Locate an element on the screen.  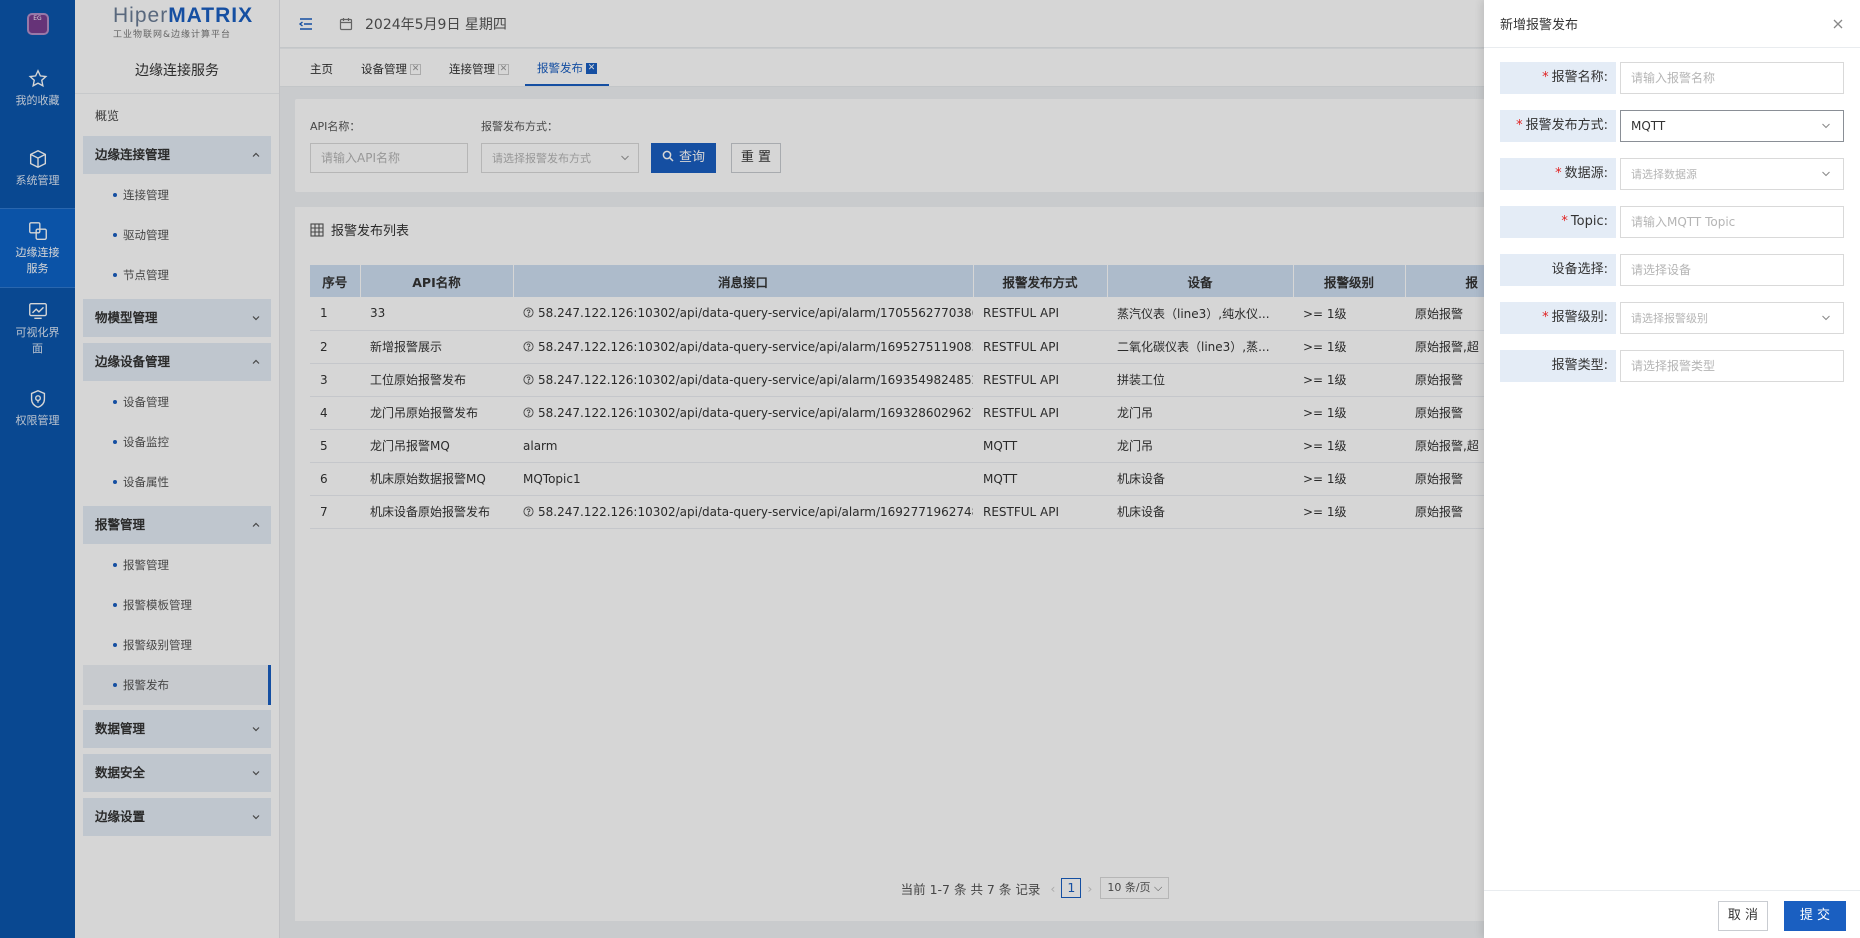
field-data-source: * 数据源: 请选择数据源 is located at coordinates (1672, 174).